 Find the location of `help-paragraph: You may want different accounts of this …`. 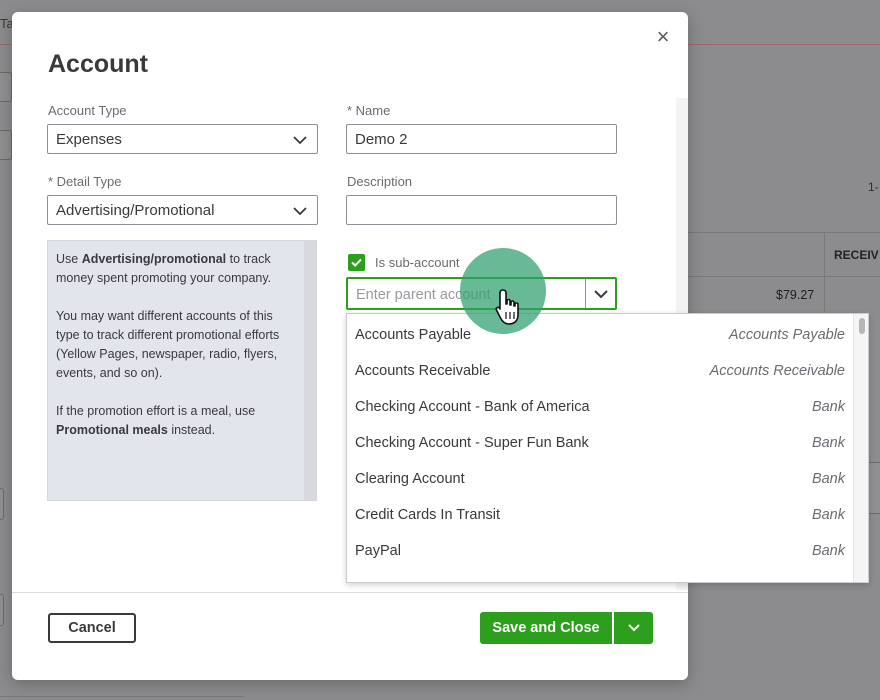

help-paragraph: You may want different accounts of this … is located at coordinates (168, 344).